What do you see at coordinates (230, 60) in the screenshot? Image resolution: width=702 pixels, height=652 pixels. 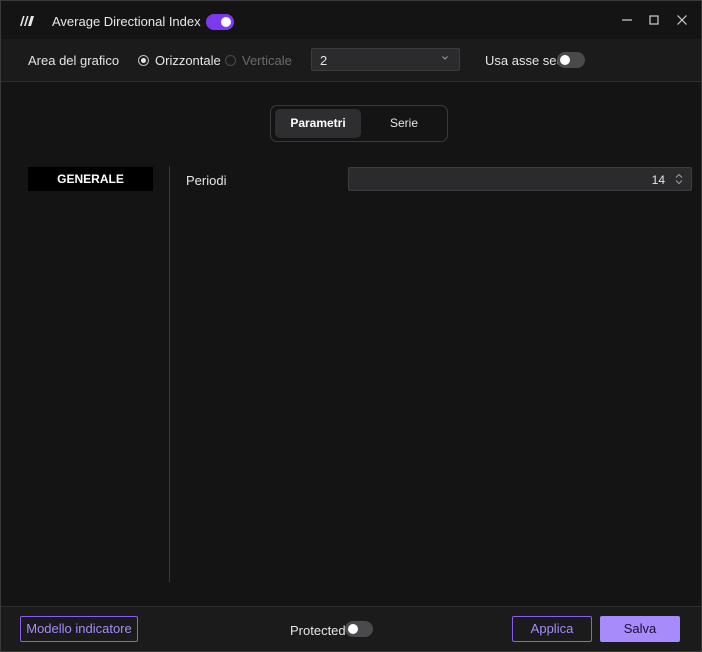 I see `radio-verticale` at bounding box center [230, 60].